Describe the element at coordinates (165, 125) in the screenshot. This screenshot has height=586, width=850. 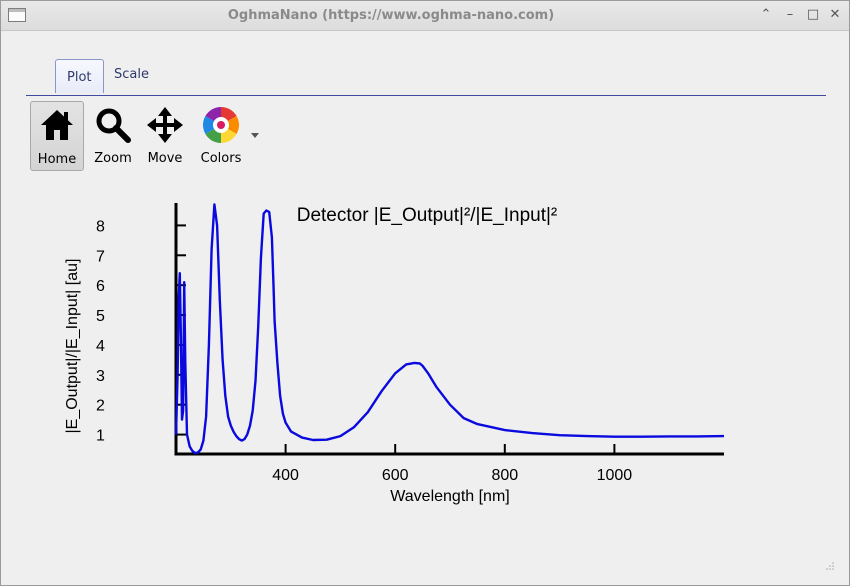
I see `move-arrows-icon` at that location.